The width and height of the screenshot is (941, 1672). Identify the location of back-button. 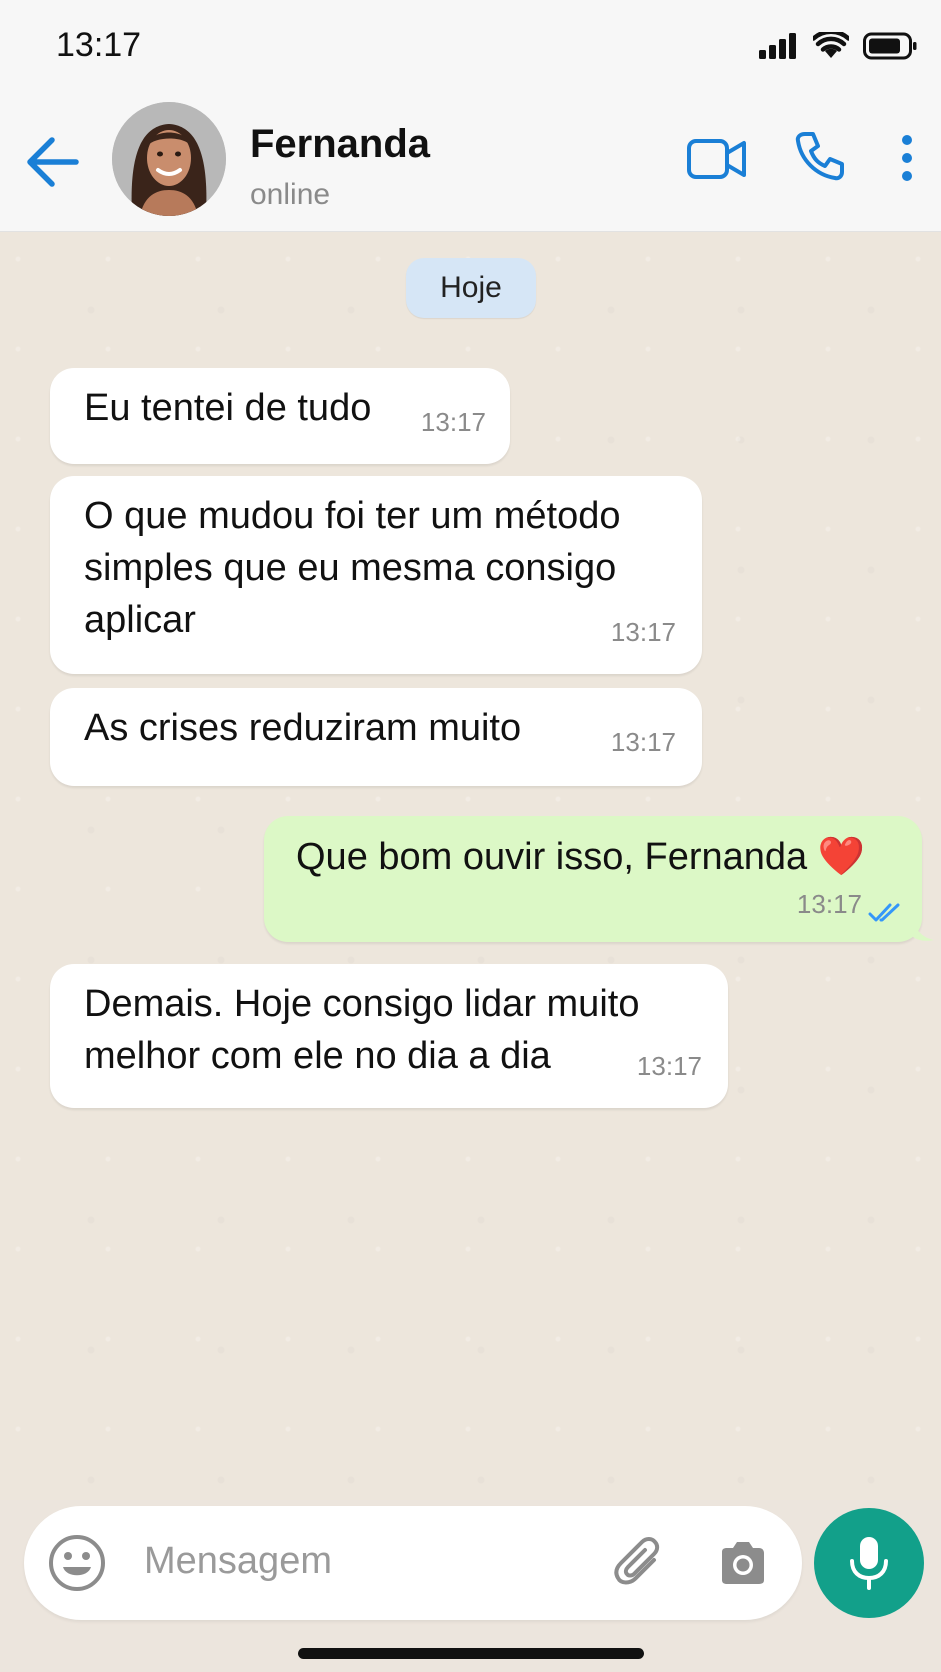
(53, 162).